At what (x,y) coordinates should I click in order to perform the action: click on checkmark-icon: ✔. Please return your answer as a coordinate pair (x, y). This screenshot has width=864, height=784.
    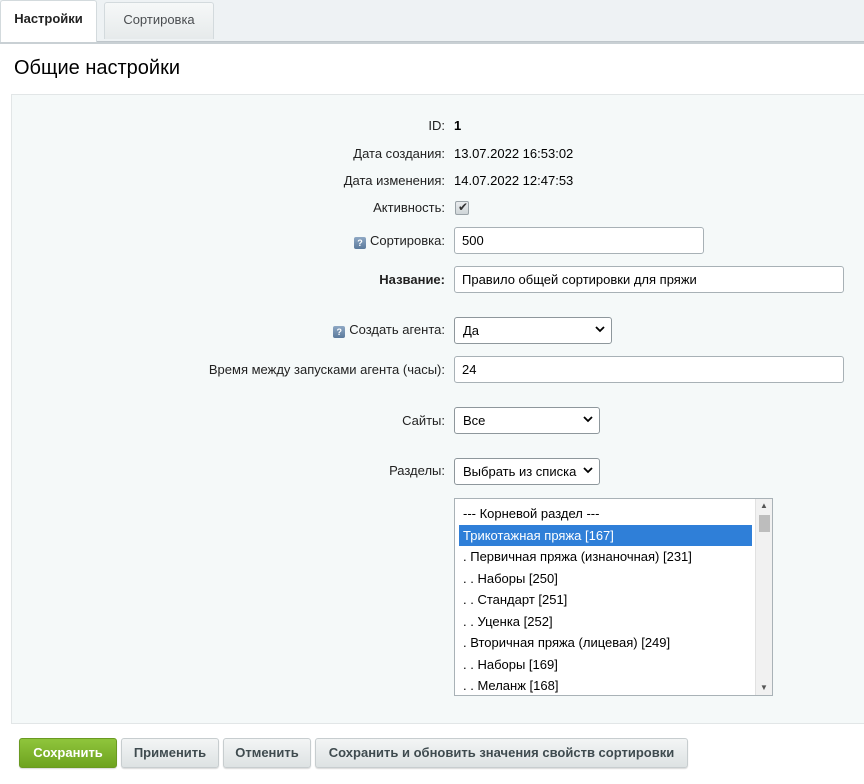
    Looking at the image, I should click on (463, 207).